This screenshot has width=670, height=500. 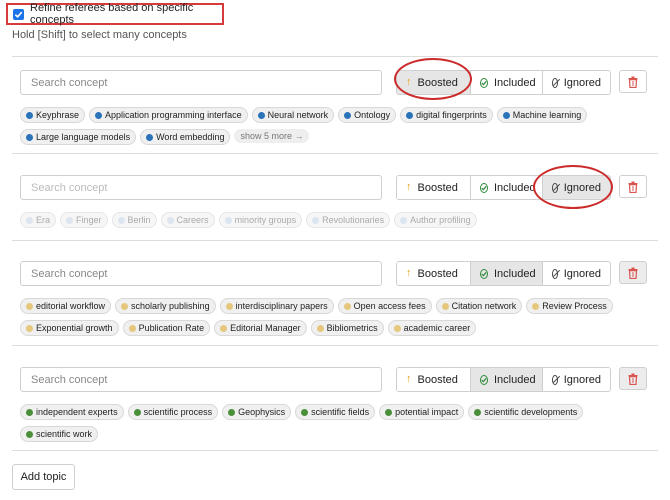 What do you see at coordinates (384, 306) in the screenshot?
I see `concept-tag: Open access fees` at bounding box center [384, 306].